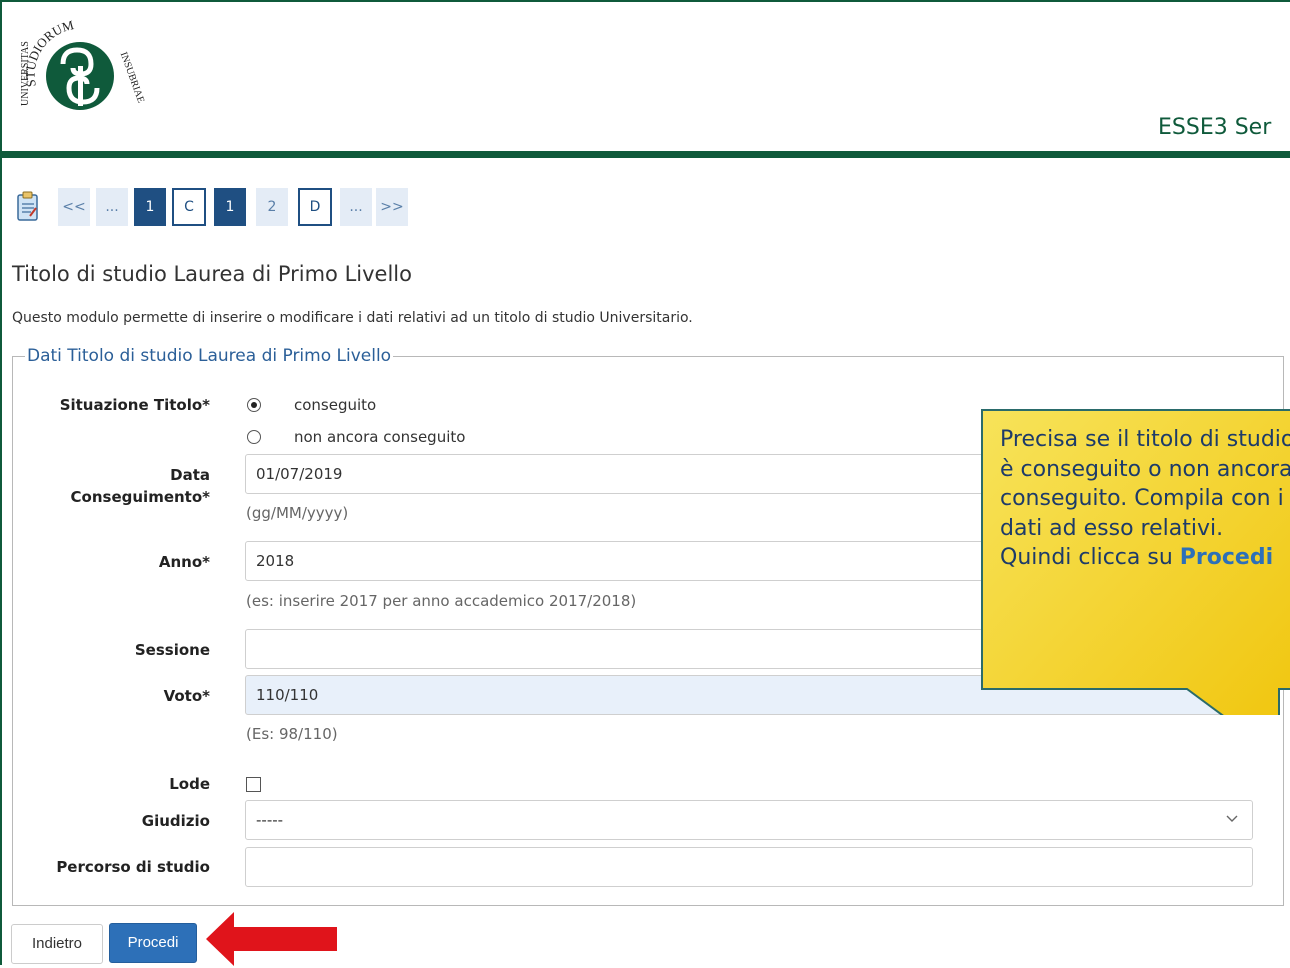  Describe the element at coordinates (254, 405) in the screenshot. I see `radio-conseguito` at that location.